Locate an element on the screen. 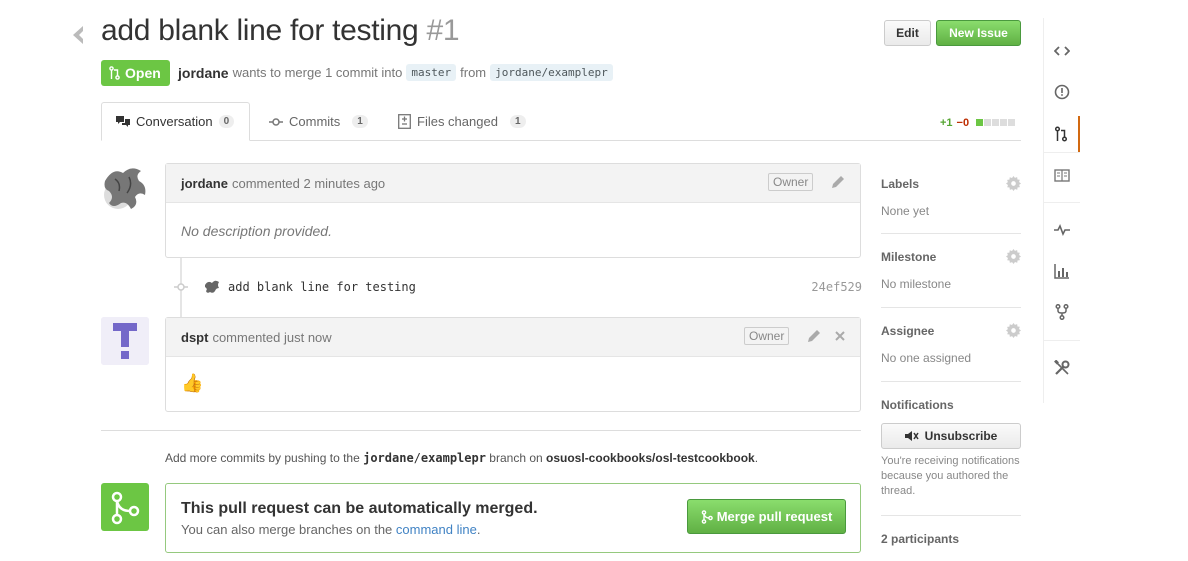  nav-graphs is located at coordinates (1062, 271).